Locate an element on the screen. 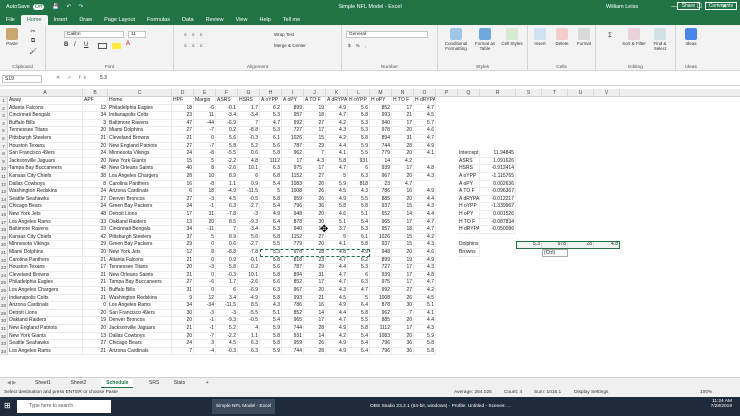  table-cell: 937 is located at coordinates (381, 207).